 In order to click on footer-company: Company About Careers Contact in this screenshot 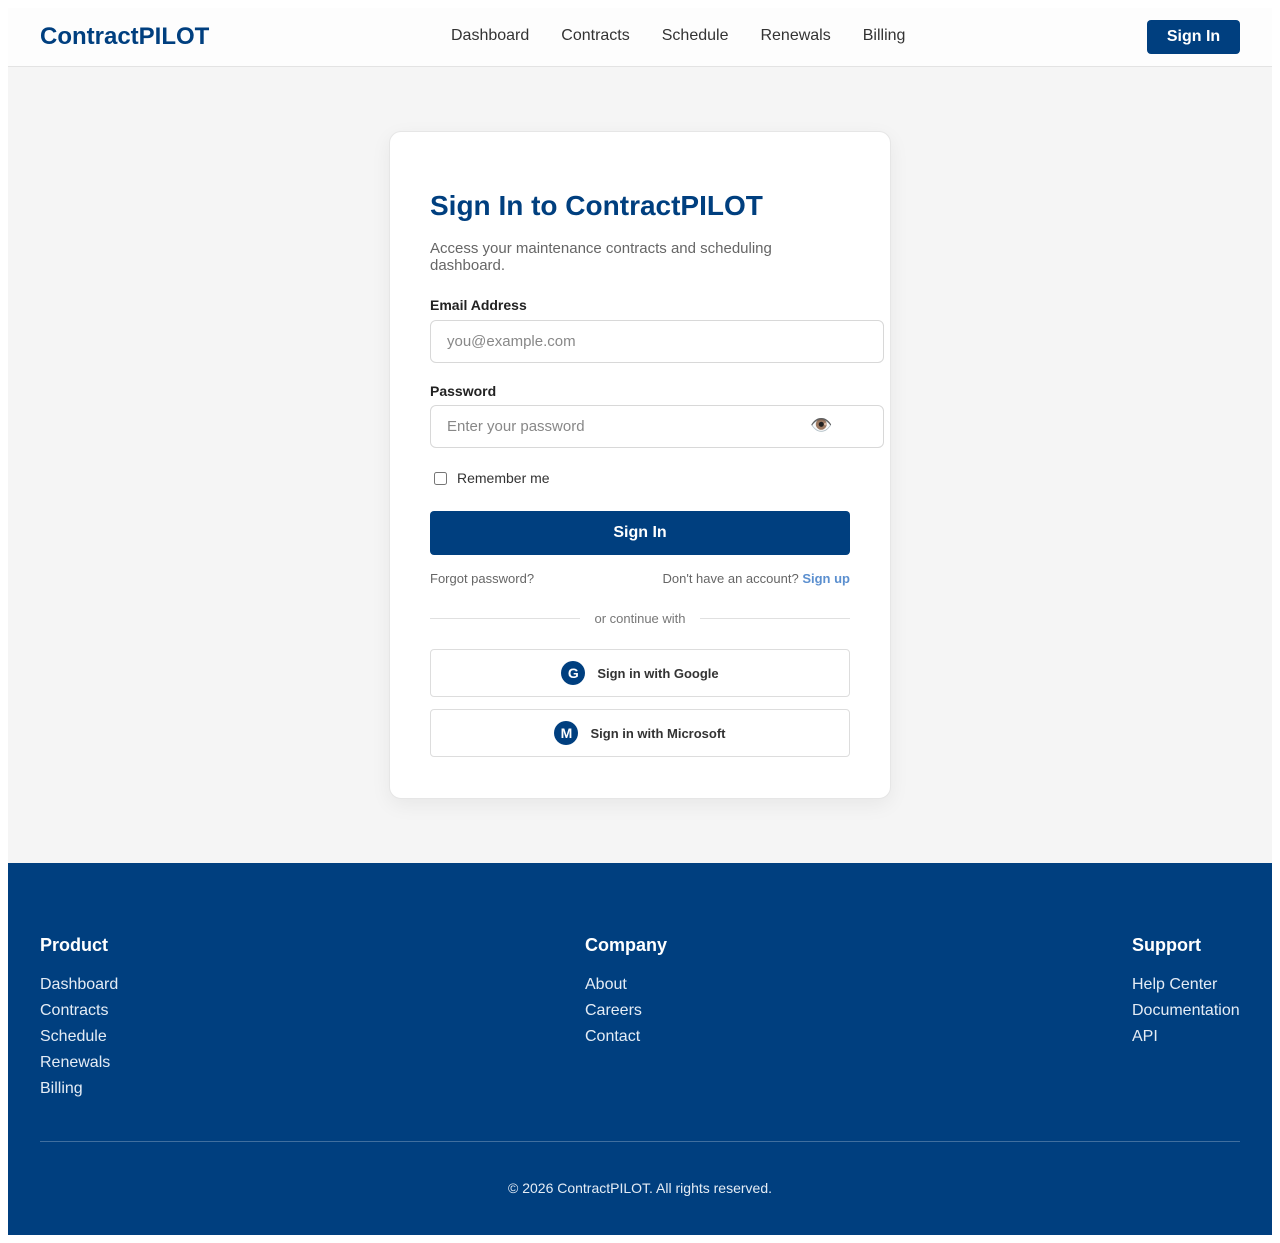, I will do `click(626, 992)`.